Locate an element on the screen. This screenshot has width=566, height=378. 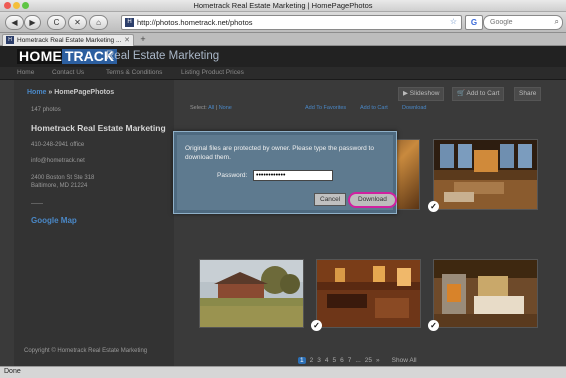
forward-button: ▶ is located at coordinates (32, 22).